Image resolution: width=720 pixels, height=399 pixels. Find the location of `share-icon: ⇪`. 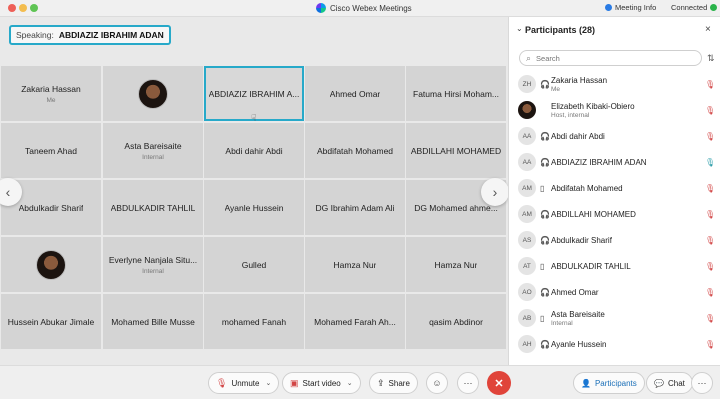

share-icon: ⇪ is located at coordinates (381, 382).